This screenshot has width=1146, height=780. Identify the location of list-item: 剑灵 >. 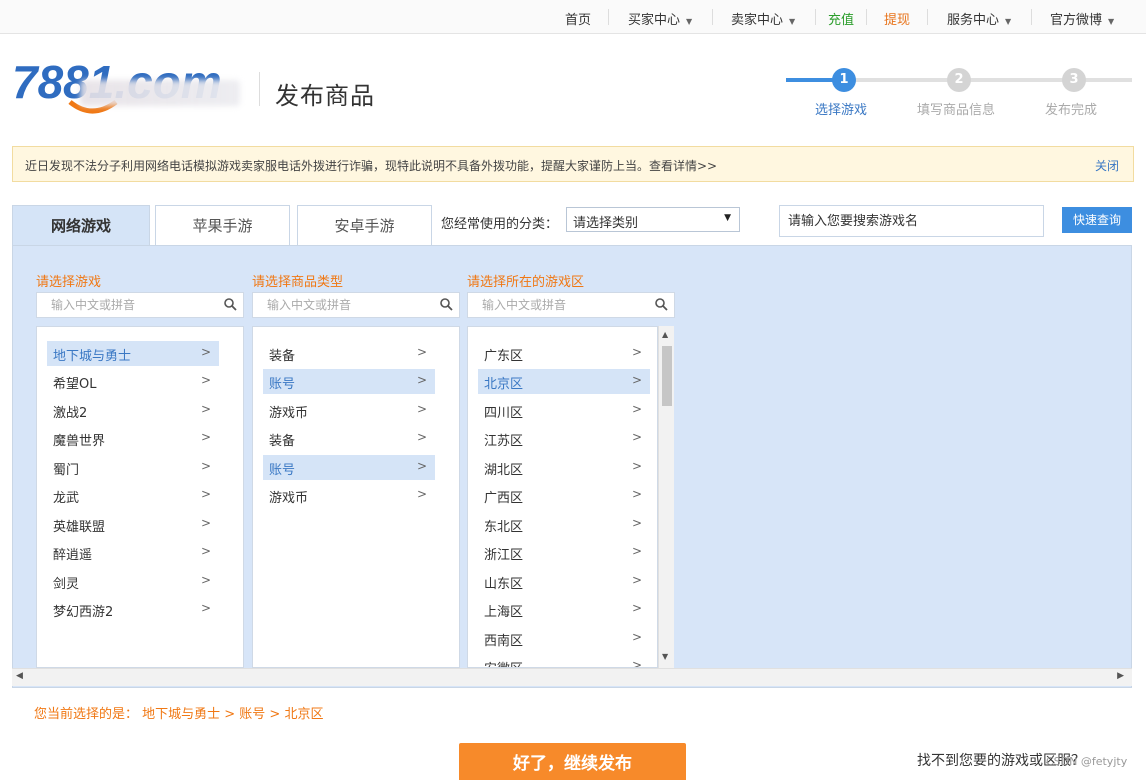
(133, 581).